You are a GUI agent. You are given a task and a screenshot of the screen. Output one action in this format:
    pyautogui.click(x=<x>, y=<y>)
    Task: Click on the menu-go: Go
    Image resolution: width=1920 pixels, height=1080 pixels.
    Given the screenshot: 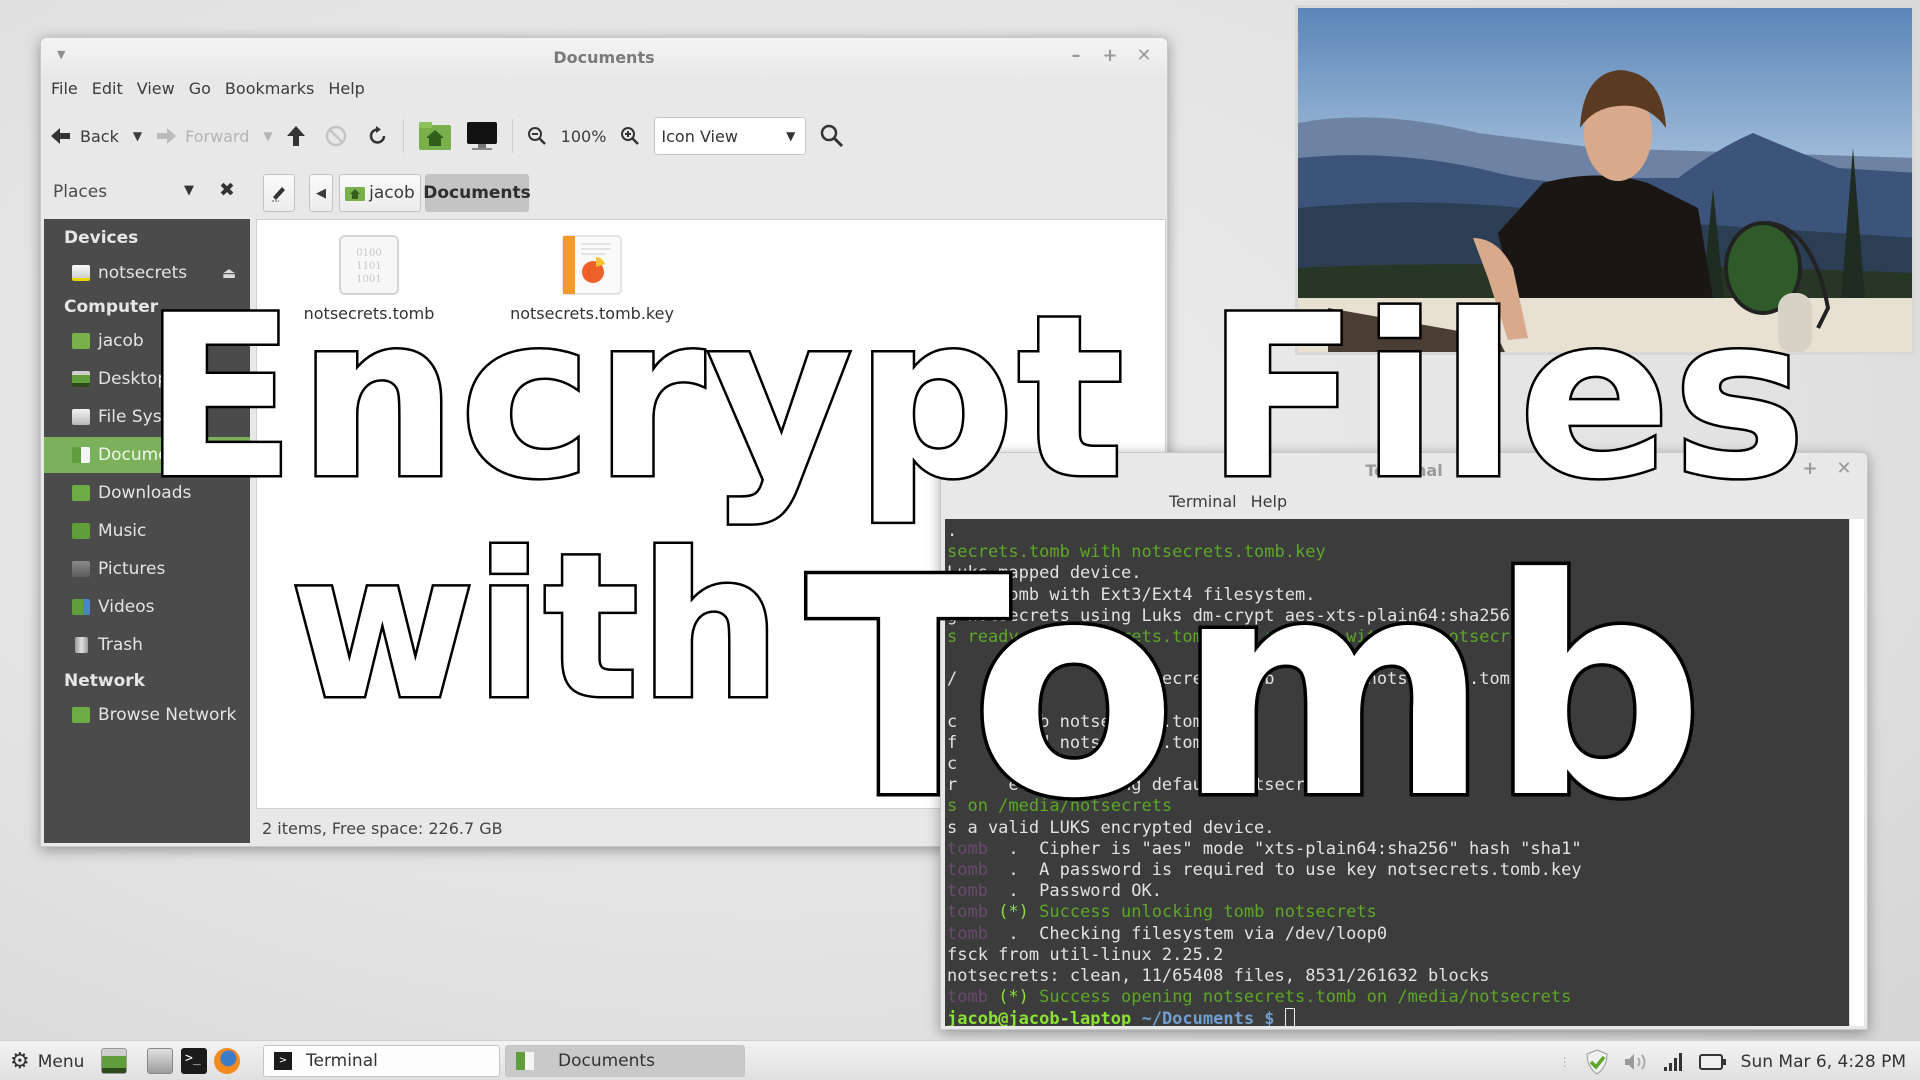 What is the action you would take?
    pyautogui.click(x=204, y=89)
    